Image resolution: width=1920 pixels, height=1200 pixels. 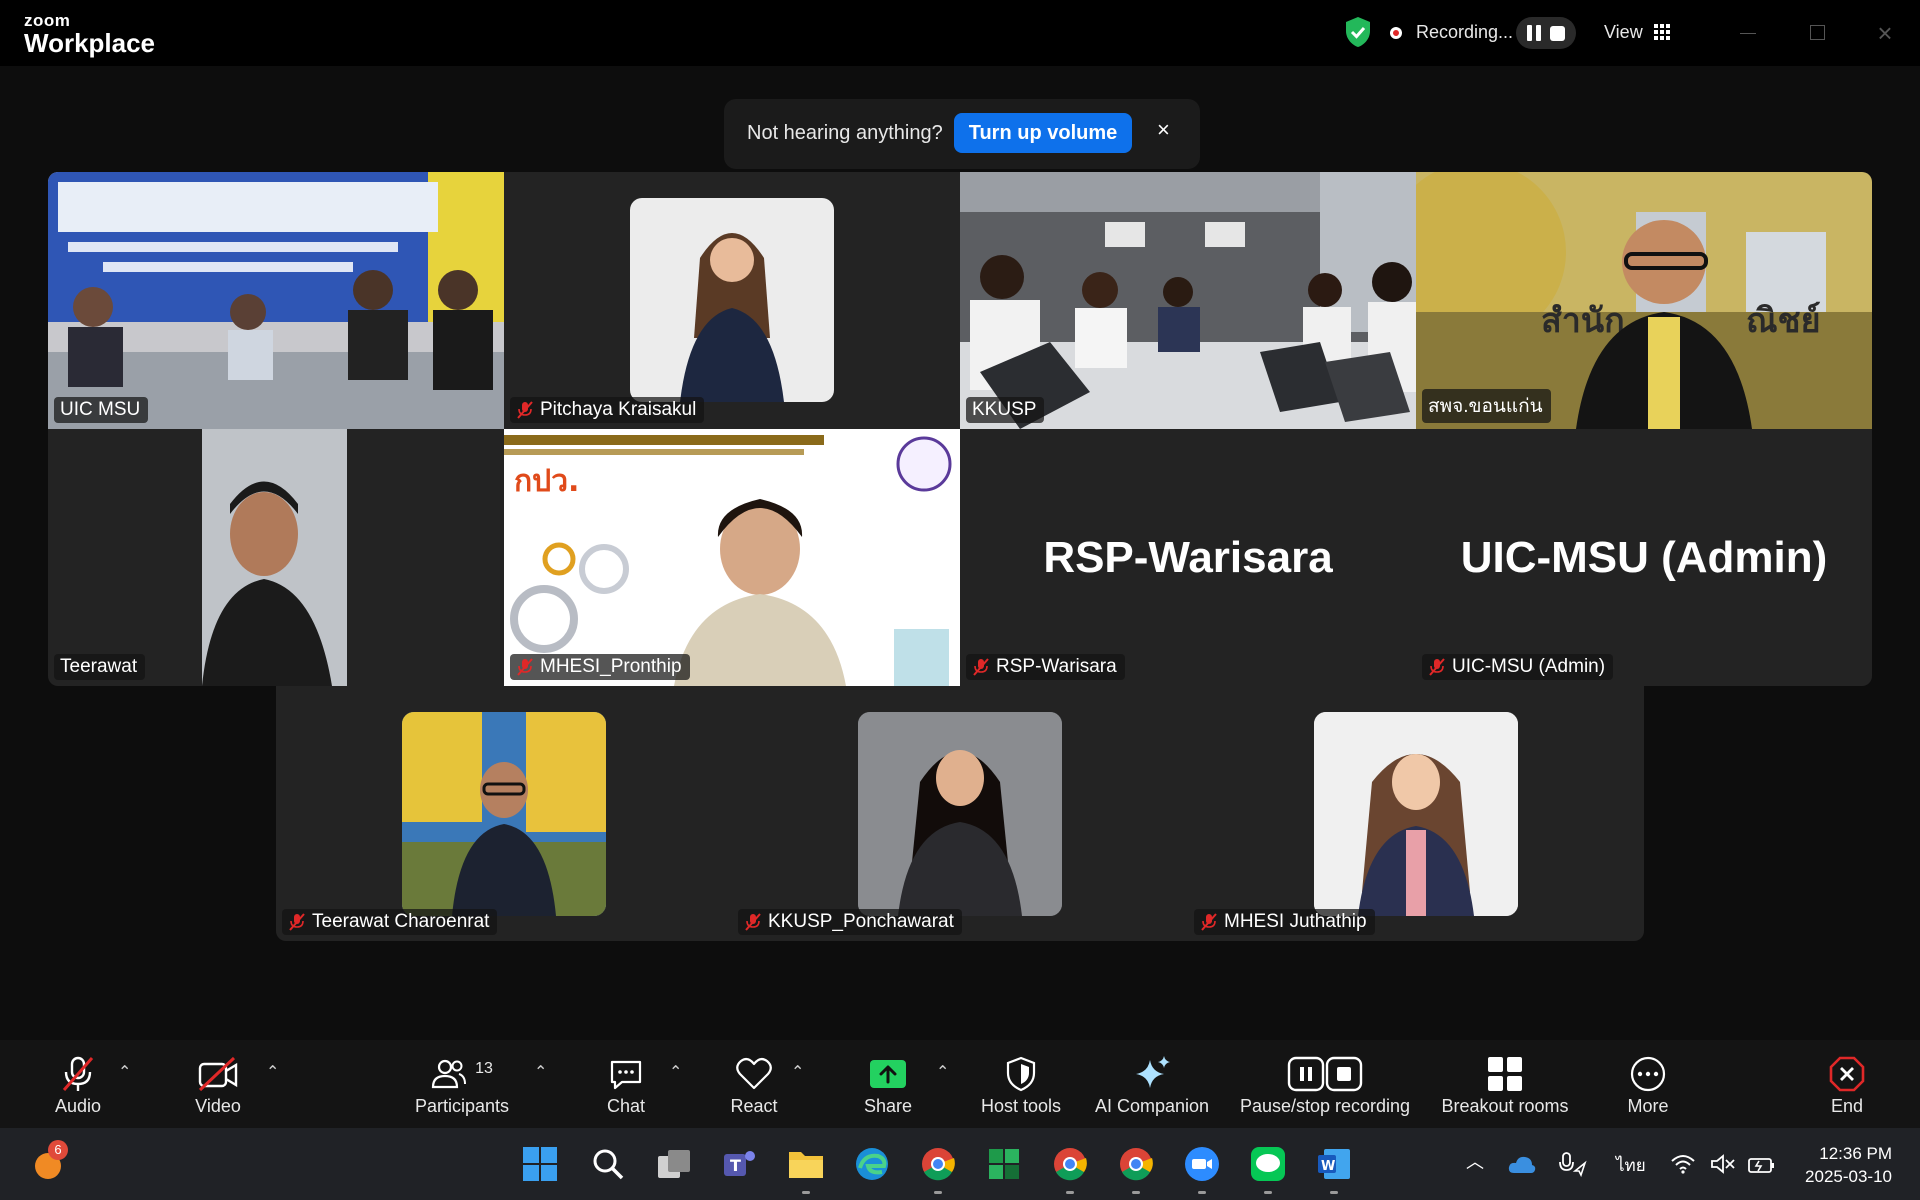 I want to click on participants-icon, so click(x=449, y=1074).